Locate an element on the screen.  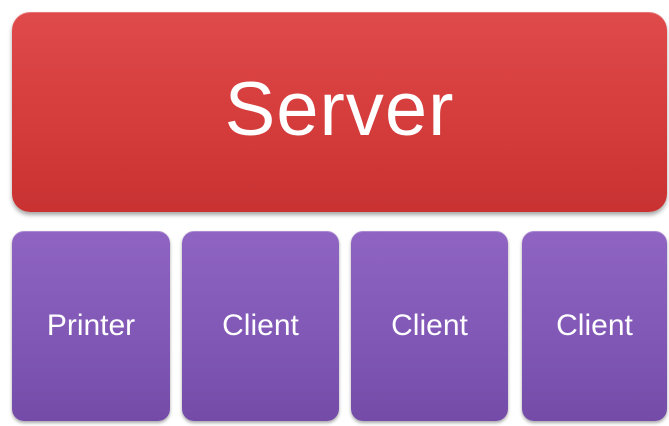
printer-label: Printer is located at coordinates (91, 325).